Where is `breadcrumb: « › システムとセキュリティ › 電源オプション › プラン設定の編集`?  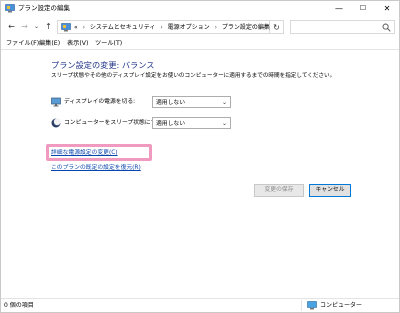 breadcrumb: « › システムとセキュリティ › 電源オプション › プラン設定の編集 is located at coordinates (172, 27).